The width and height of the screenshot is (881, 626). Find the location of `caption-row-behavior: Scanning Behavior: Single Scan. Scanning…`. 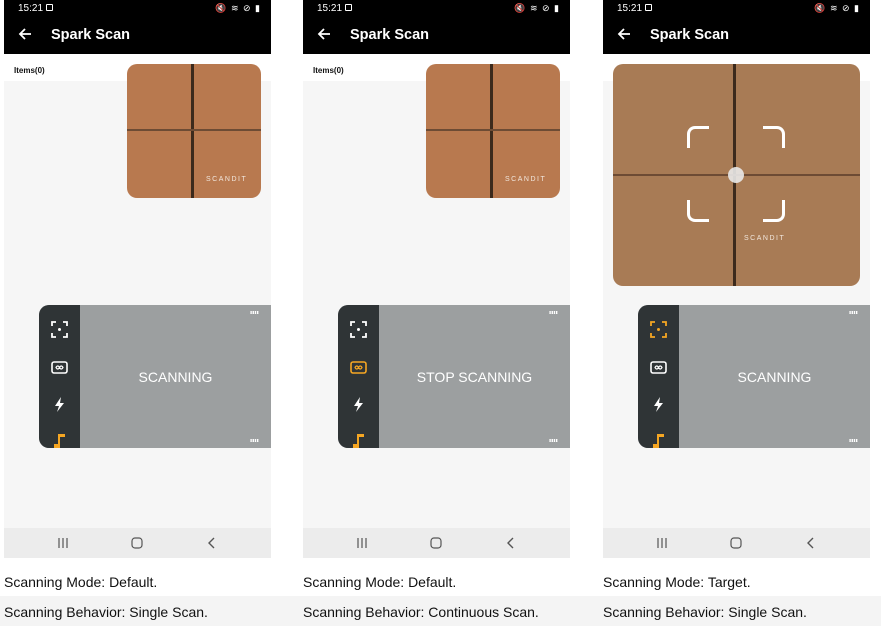

caption-row-behavior: Scanning Behavior: Single Scan. Scanning… is located at coordinates (440, 611).